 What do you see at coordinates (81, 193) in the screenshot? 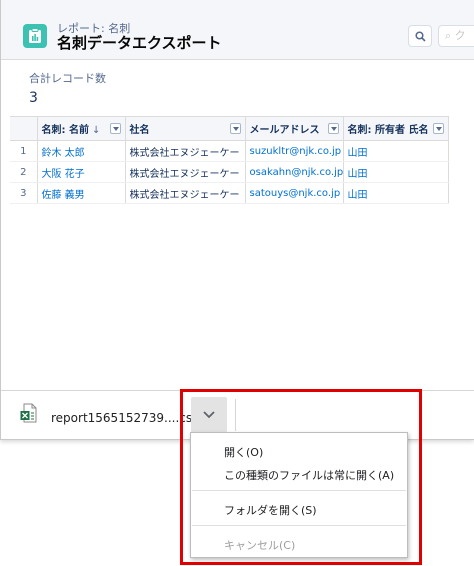
I see `contact-name-link: 佐藤 義男` at bounding box center [81, 193].